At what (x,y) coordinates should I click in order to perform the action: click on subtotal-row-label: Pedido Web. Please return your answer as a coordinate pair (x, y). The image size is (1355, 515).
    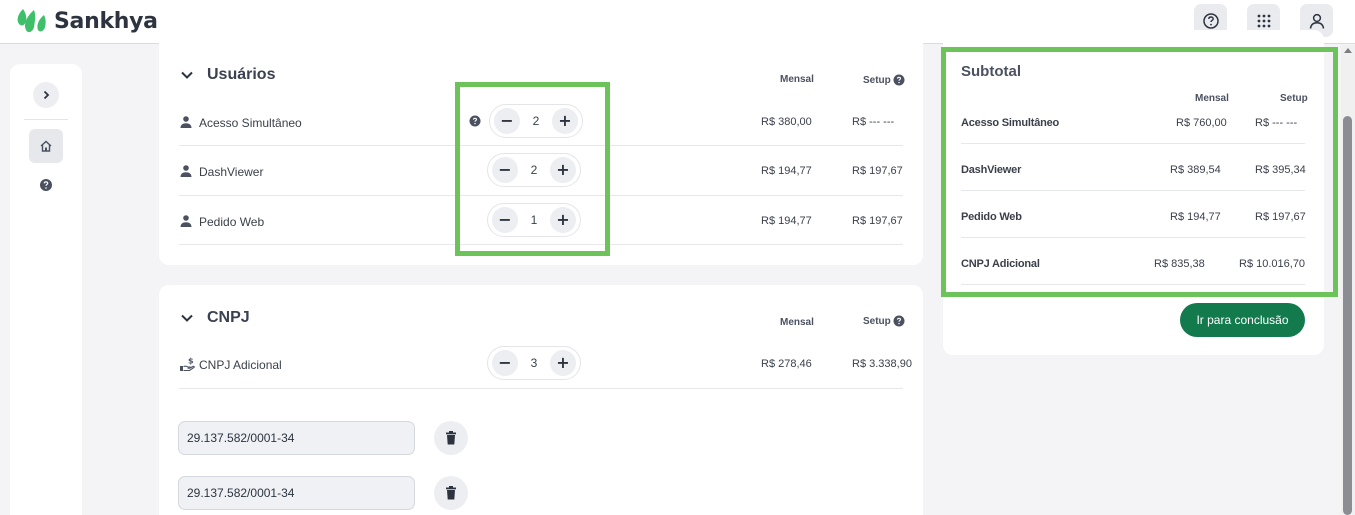
    Looking at the image, I should click on (991, 217).